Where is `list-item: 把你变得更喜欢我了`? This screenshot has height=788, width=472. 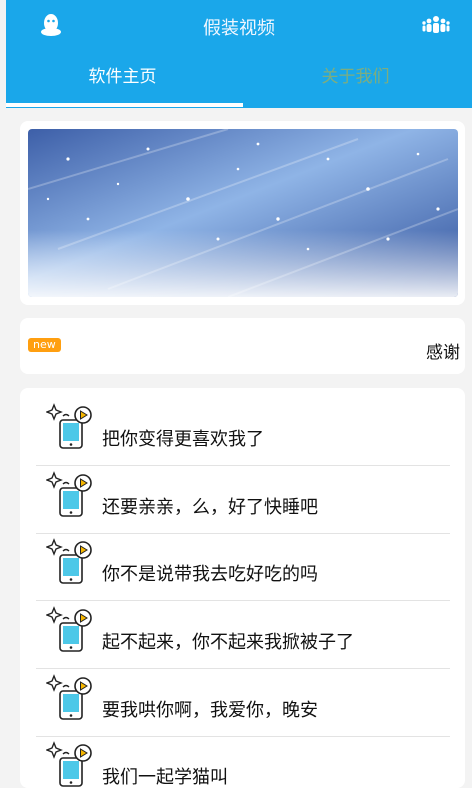
list-item: 把你变得更喜欢我了 is located at coordinates (243, 432).